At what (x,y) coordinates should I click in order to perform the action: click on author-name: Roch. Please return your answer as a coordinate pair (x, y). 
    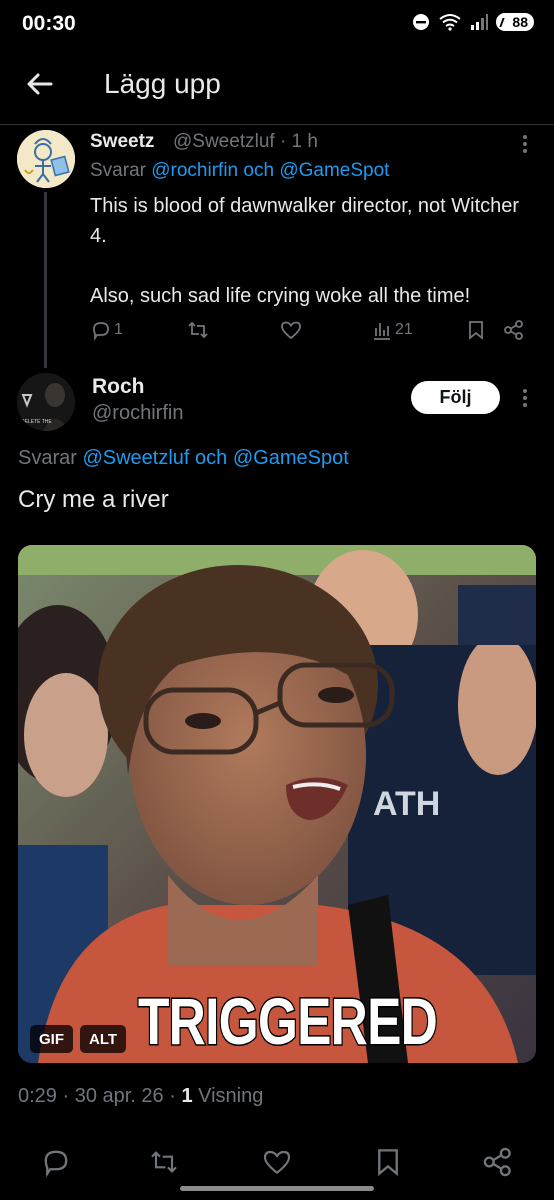
    Looking at the image, I should click on (118, 387).